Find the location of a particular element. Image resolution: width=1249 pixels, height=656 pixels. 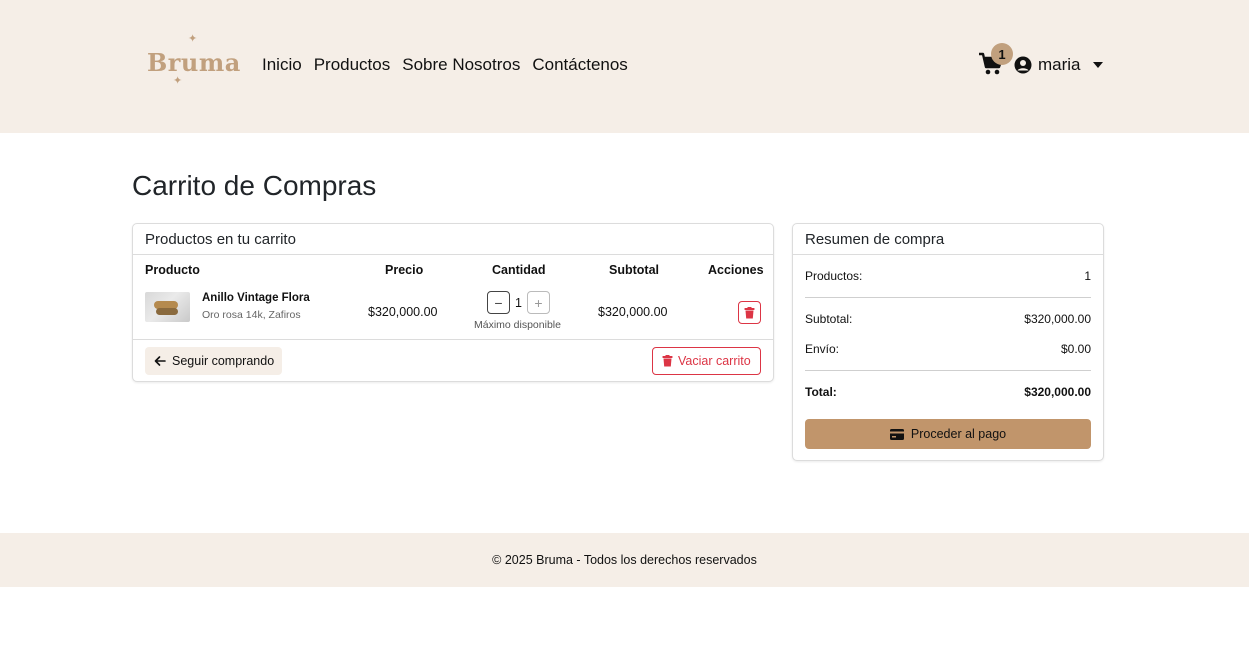

summary-subtotal-row: Subtotal: $320,000.00 is located at coordinates (948, 319).